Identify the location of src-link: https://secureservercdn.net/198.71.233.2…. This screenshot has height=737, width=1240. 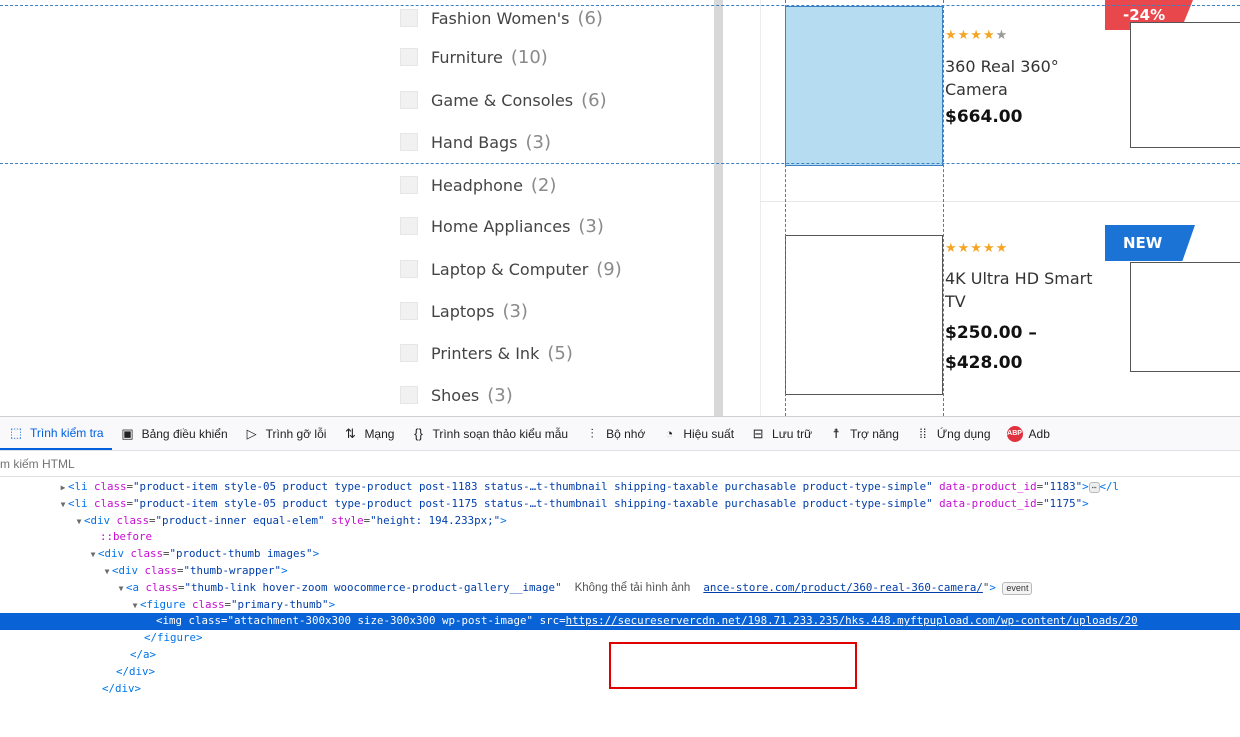
(852, 620).